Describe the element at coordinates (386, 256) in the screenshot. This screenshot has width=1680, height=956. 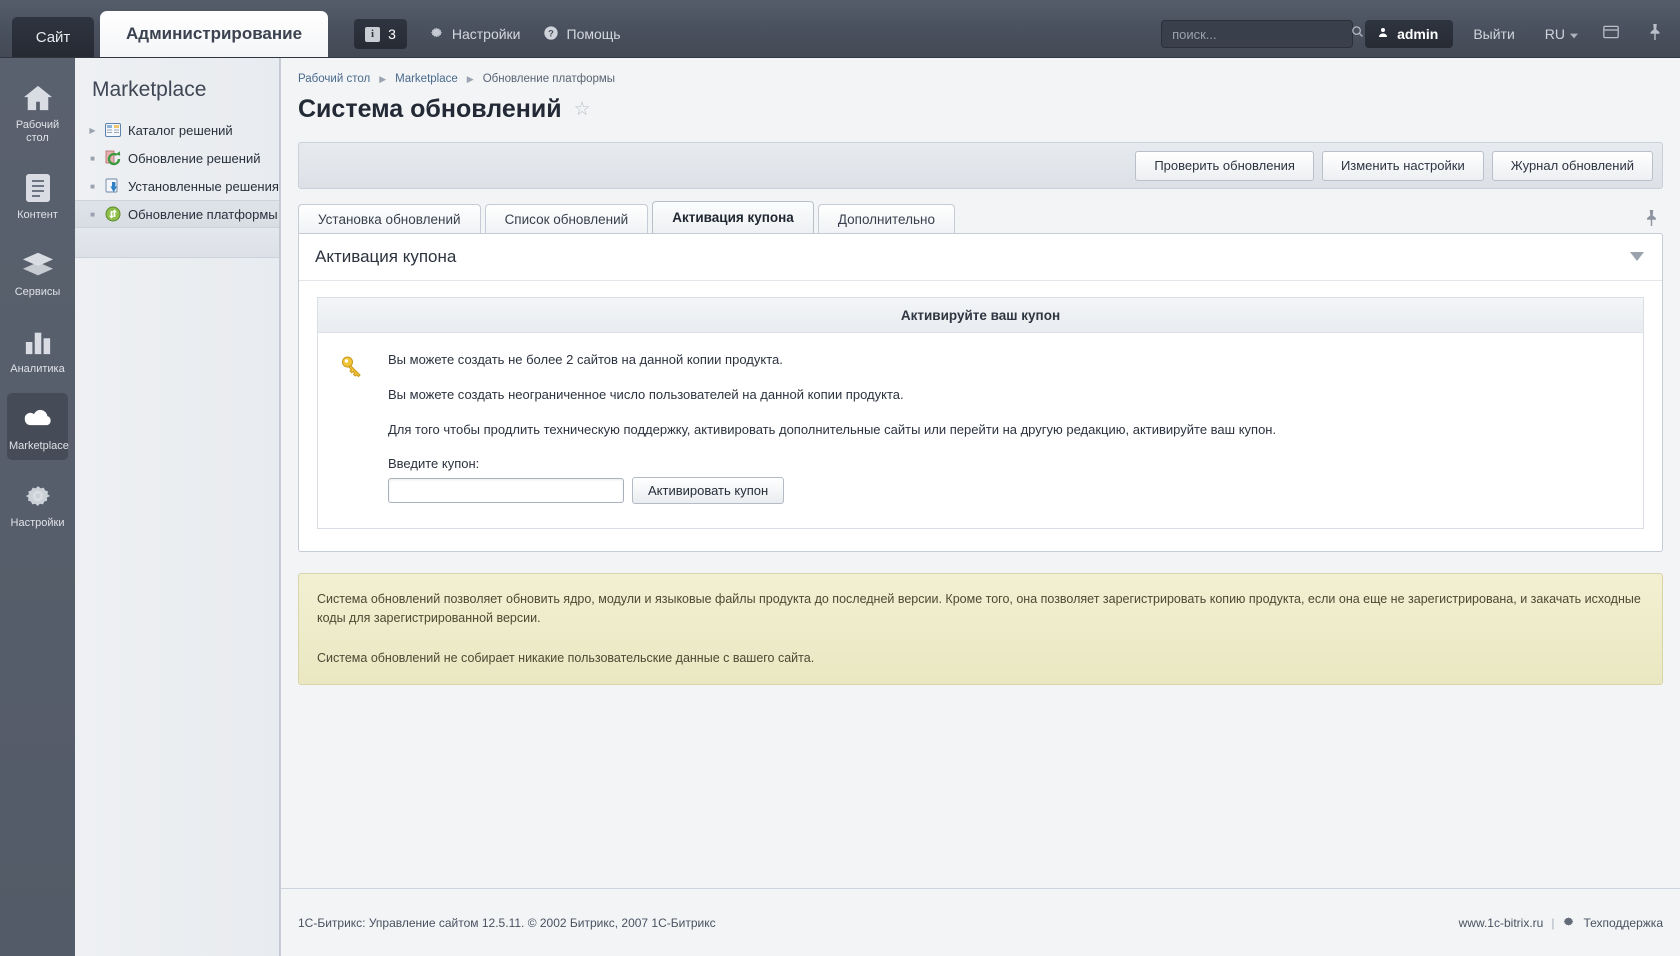
I see `coupon-panel-title: Активация купона` at that location.